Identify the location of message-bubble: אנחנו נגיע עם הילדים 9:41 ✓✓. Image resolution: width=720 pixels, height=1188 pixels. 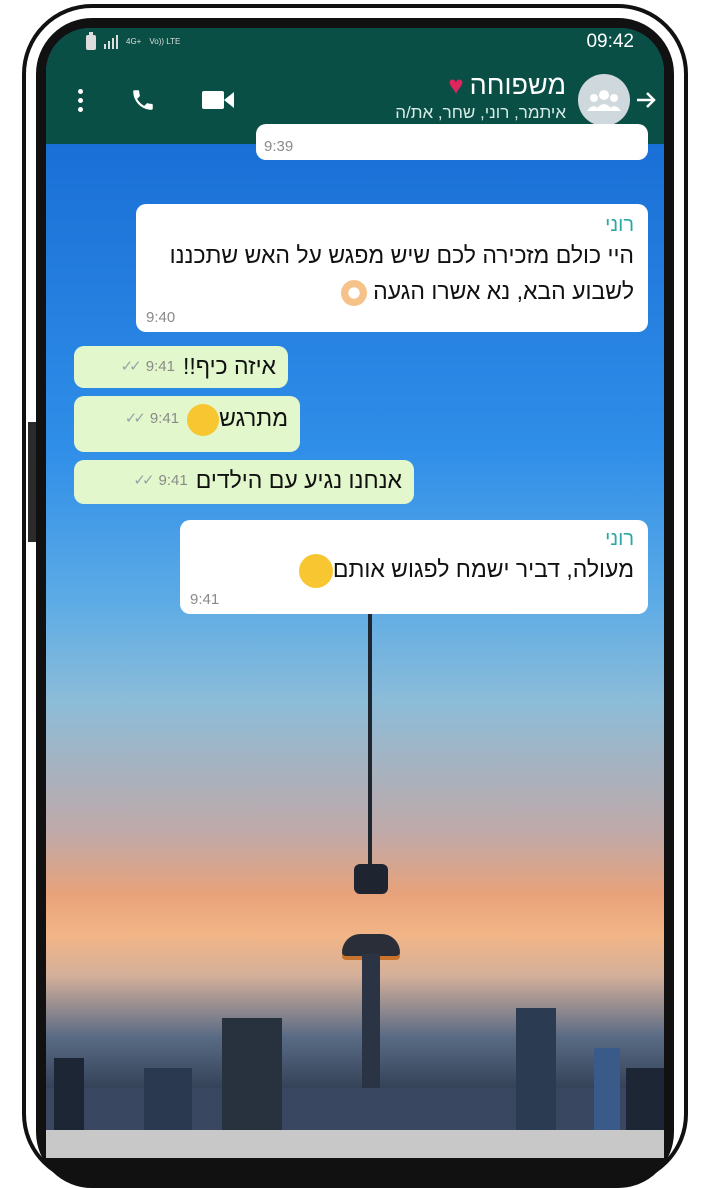
(244, 482).